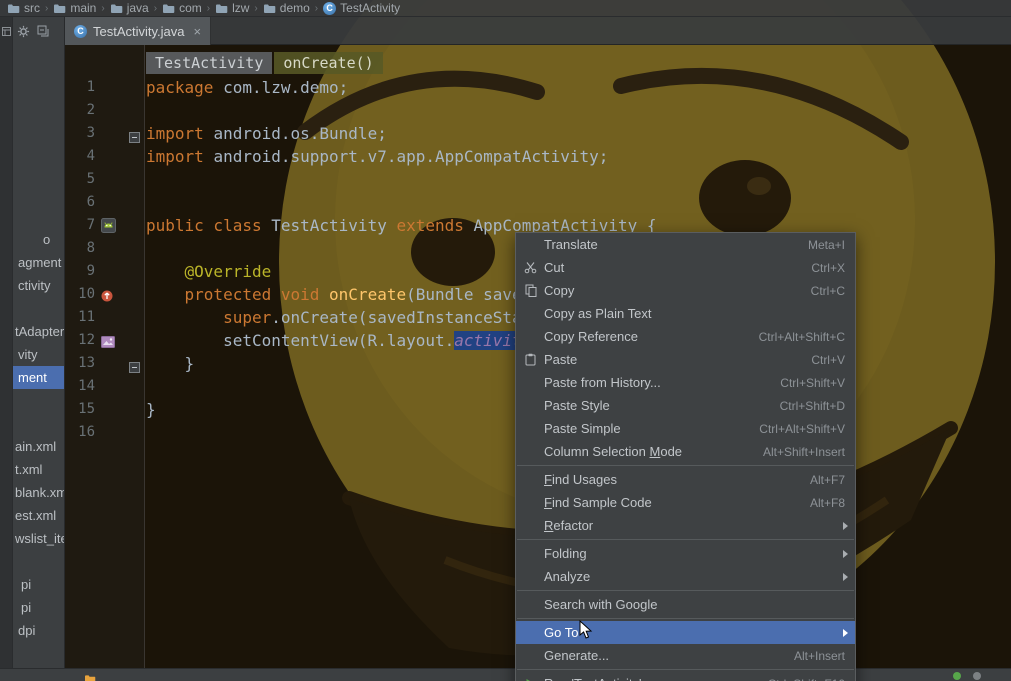 The width and height of the screenshot is (1011, 681). I want to click on breadcrumb-item-main: main, so click(74, 8).